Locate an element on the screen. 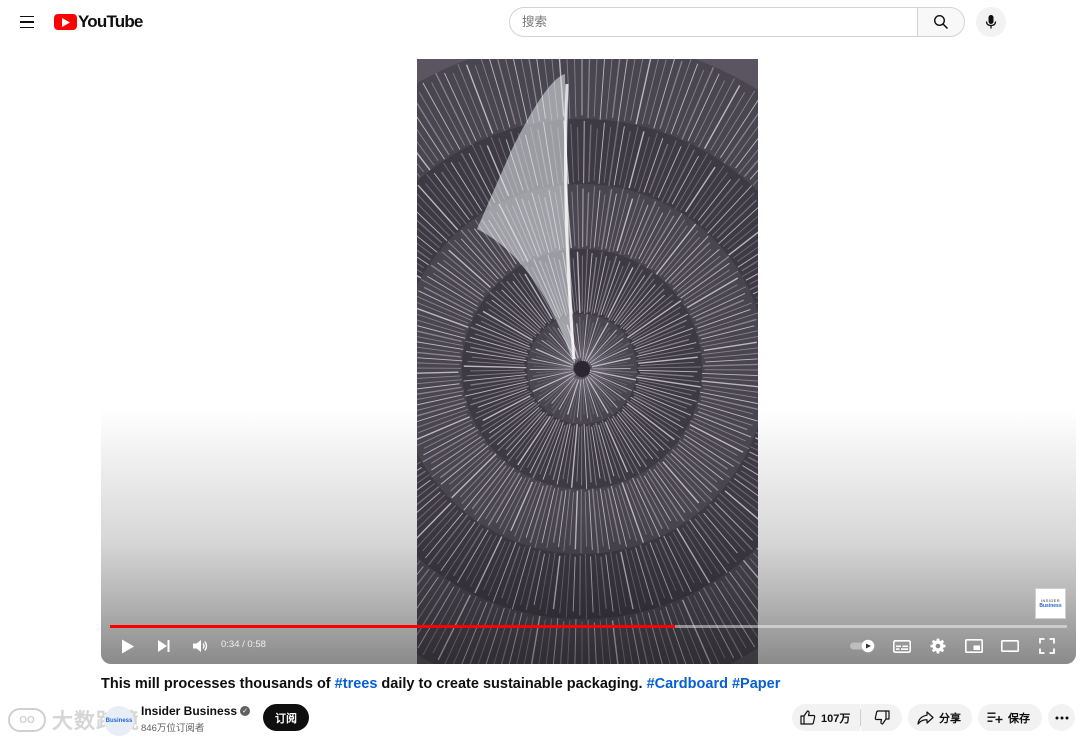  save-label: 保存 is located at coordinates (1019, 718).